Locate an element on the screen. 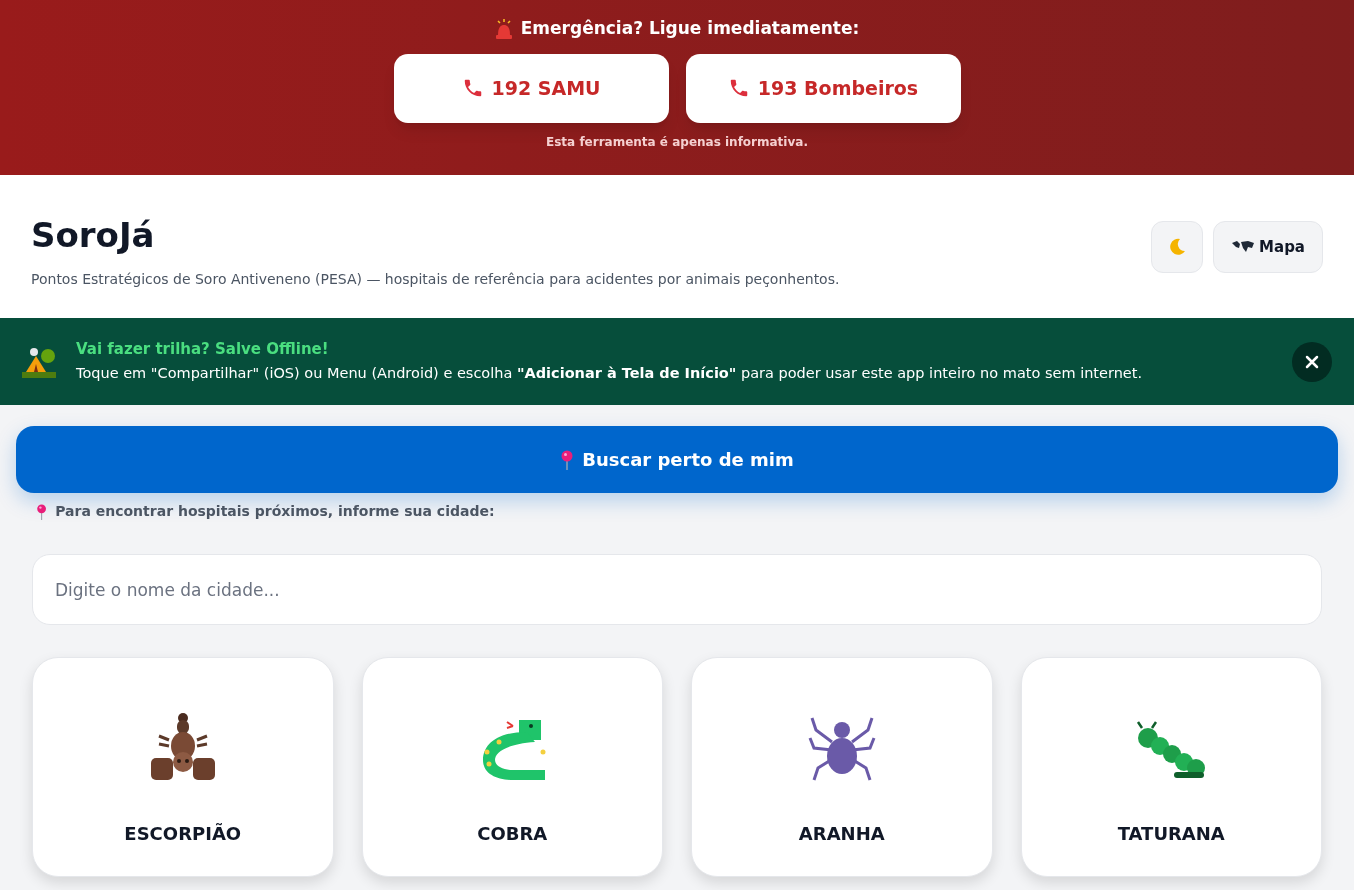 Image resolution: width=1354 pixels, height=890 pixels. close-icon is located at coordinates (1312, 361).